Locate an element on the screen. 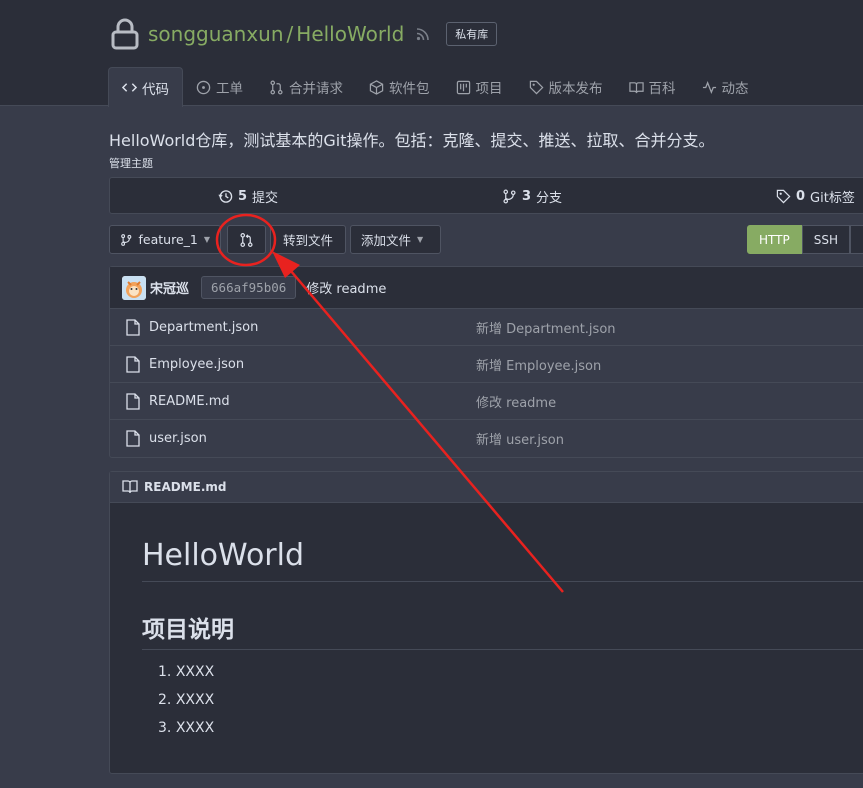 The height and width of the screenshot is (788, 863). tab-projects: 项目 is located at coordinates (479, 87).